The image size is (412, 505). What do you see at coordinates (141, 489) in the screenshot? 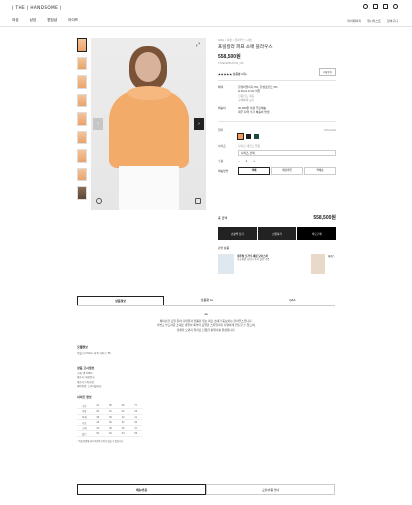
I see `tab-delivery-return: 배송/반품` at bounding box center [141, 489].